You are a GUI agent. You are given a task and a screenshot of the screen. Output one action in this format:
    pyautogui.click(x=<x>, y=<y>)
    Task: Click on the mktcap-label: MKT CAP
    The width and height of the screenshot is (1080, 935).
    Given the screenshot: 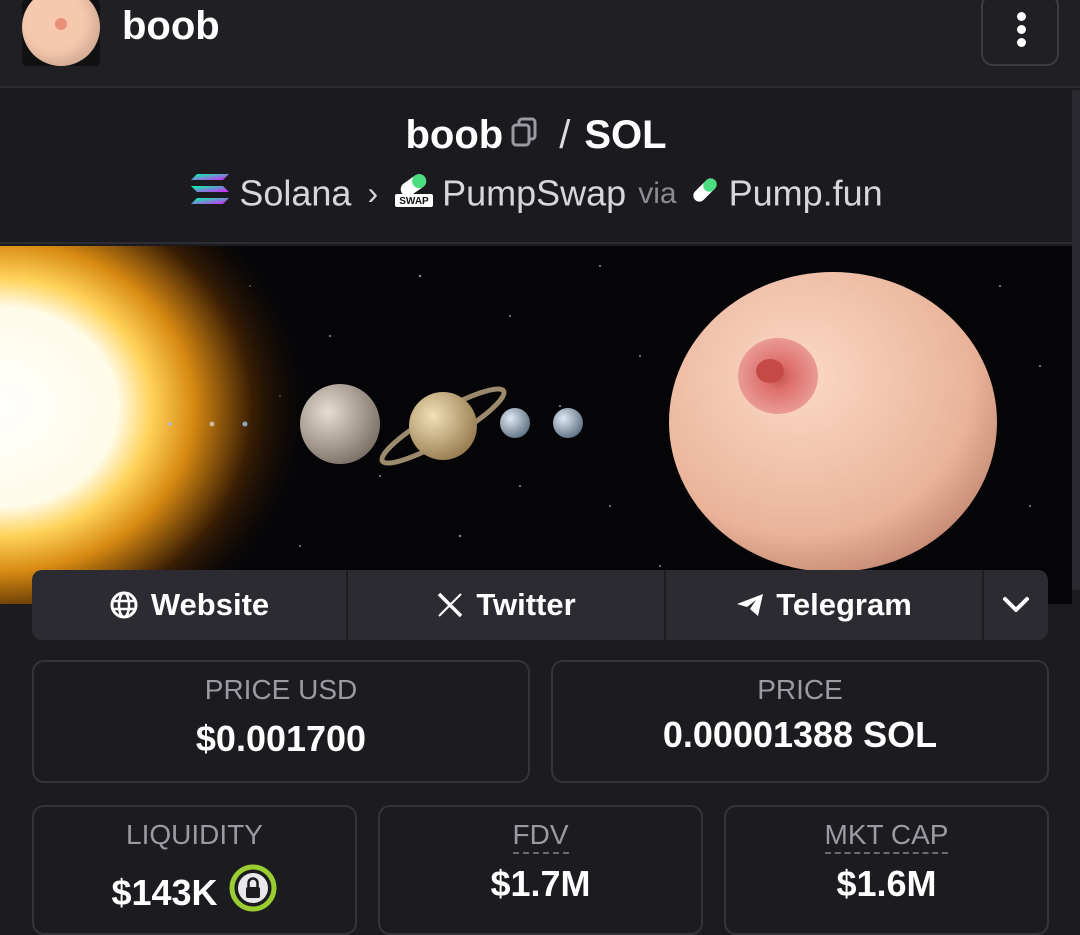 What is the action you would take?
    pyautogui.click(x=886, y=836)
    